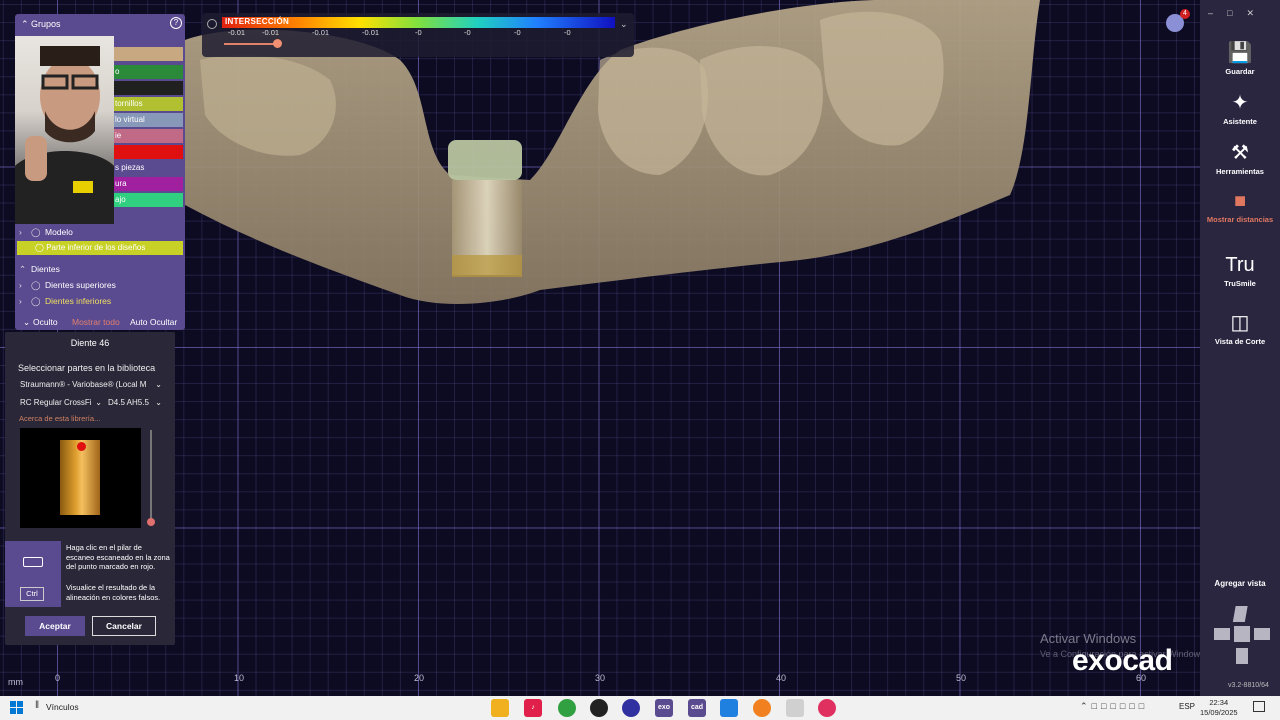 The height and width of the screenshot is (720, 1280). I want to click on tree-label: Modelo, so click(59, 232).